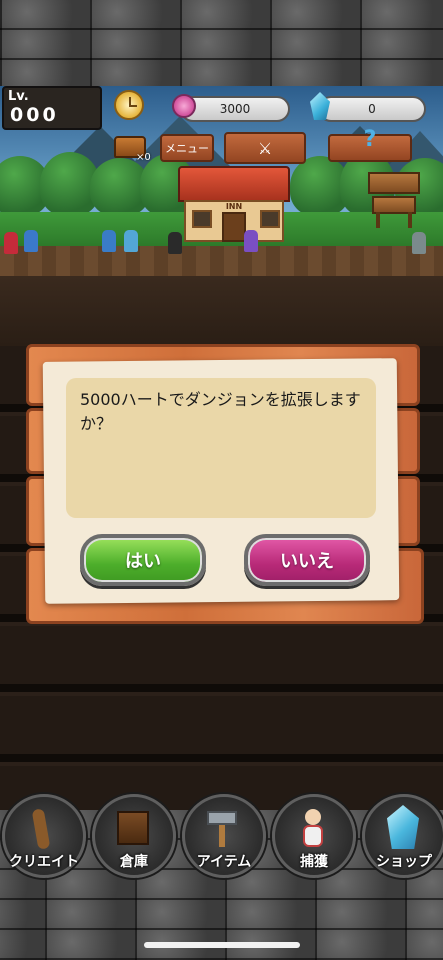 The height and width of the screenshot is (960, 443). What do you see at coordinates (314, 862) in the screenshot?
I see `nav-capture-label: 捕獲` at bounding box center [314, 862].